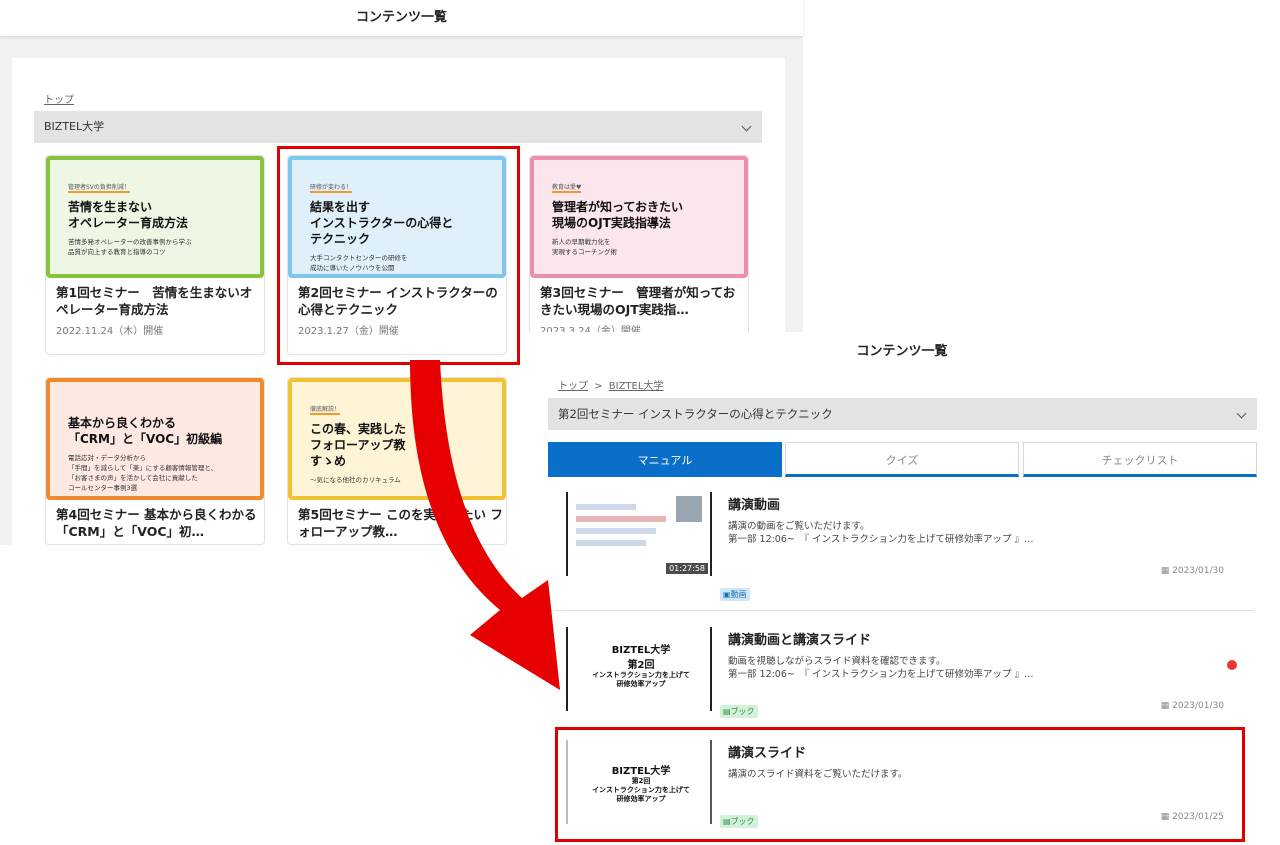  What do you see at coordinates (799, 526) in the screenshot?
I see `item-desc-line: 講演の動画をご覧いただけます。` at bounding box center [799, 526].